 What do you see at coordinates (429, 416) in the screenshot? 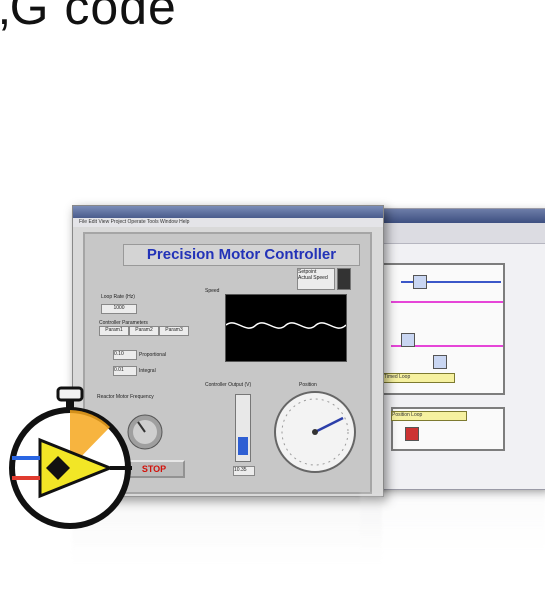
I see `loop-label: Position Loop` at bounding box center [429, 416].